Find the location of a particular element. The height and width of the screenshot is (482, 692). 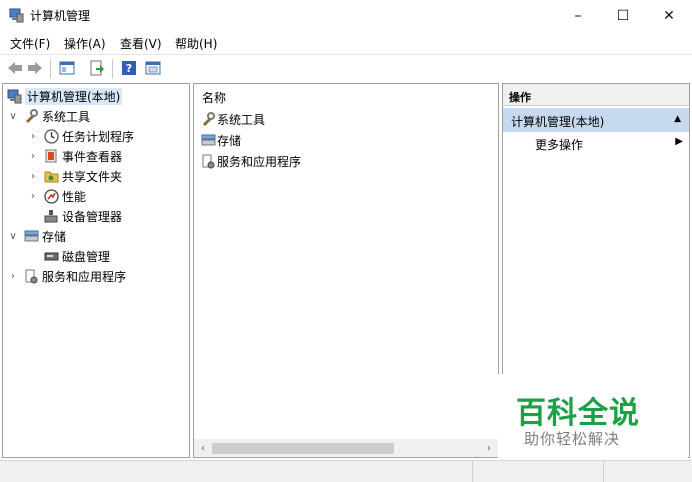

menu-bar: 文件(F) 操作(A) 查看(V) 帮助(H) is located at coordinates (346, 42).